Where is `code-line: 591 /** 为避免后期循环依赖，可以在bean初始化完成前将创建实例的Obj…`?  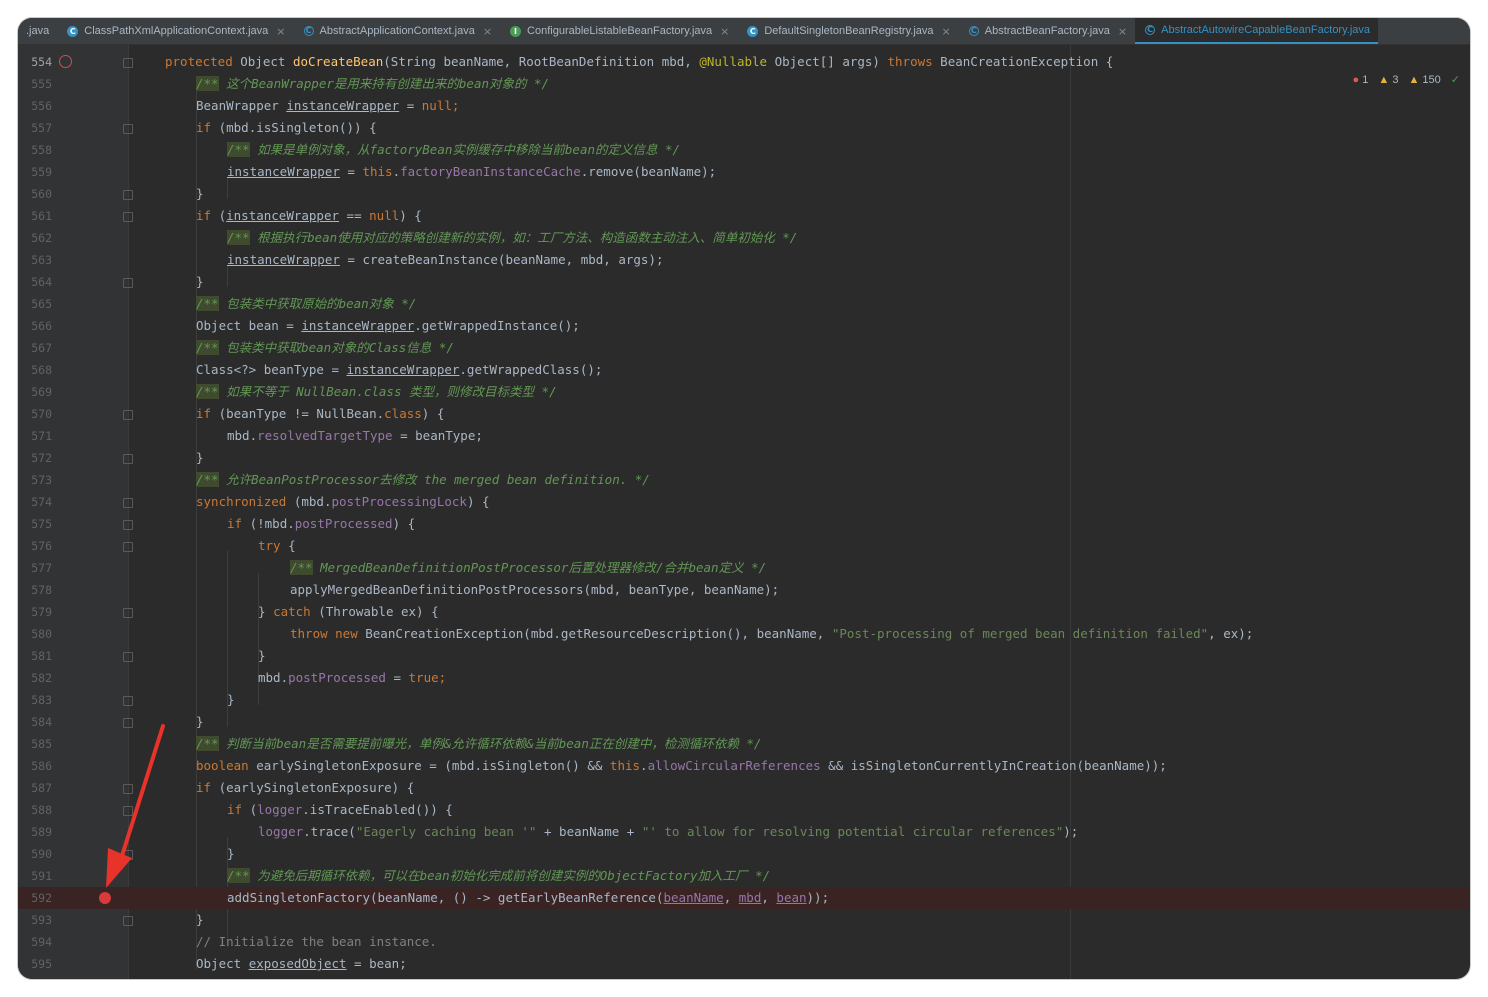 code-line: 591 /** 为避免后期循环依赖，可以在bean初始化完成前将创建实例的Obj… is located at coordinates (744, 876).